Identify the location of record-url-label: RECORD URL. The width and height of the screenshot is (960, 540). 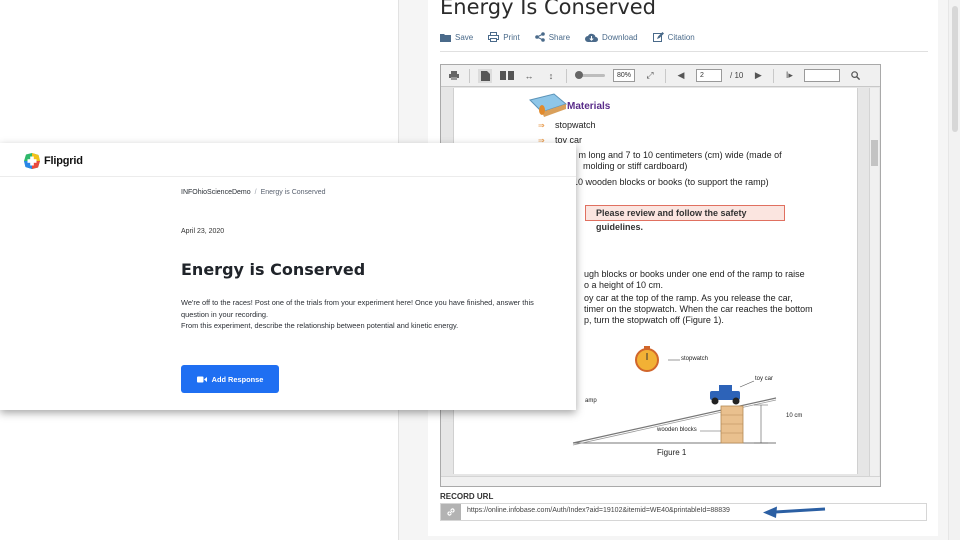
(467, 496).